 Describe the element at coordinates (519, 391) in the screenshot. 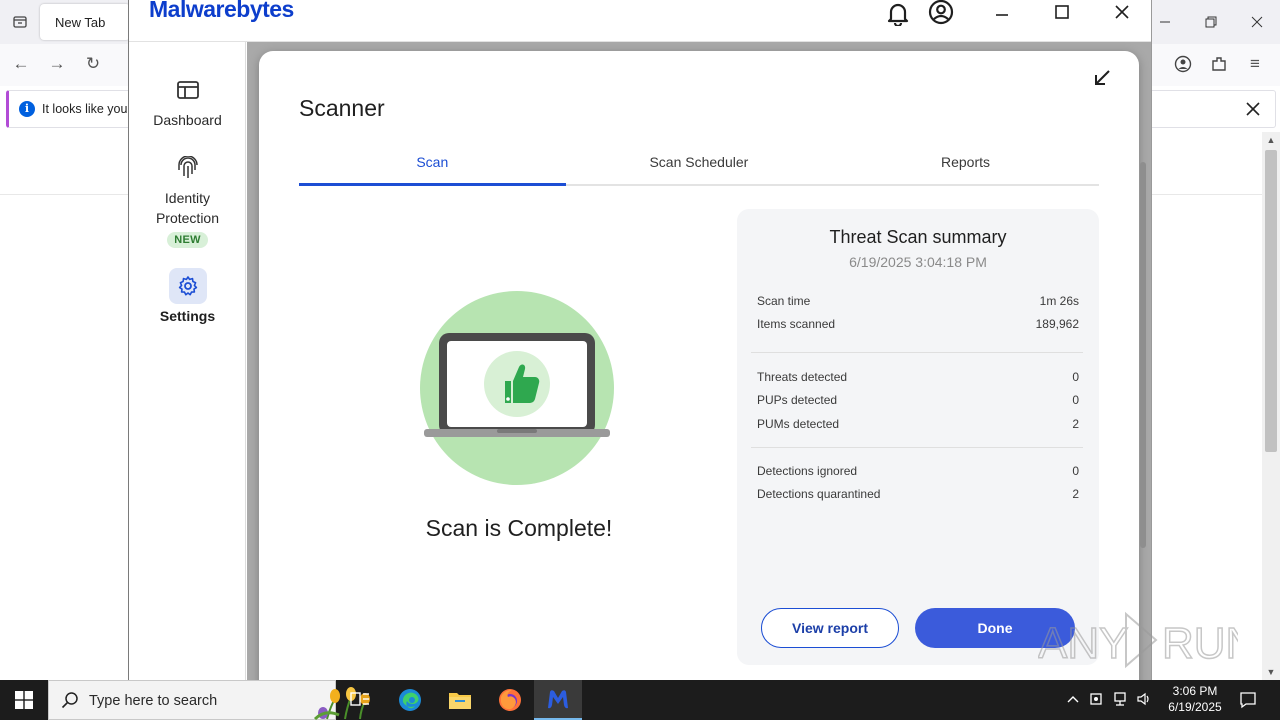

I see `scan-complete-illustration` at that location.